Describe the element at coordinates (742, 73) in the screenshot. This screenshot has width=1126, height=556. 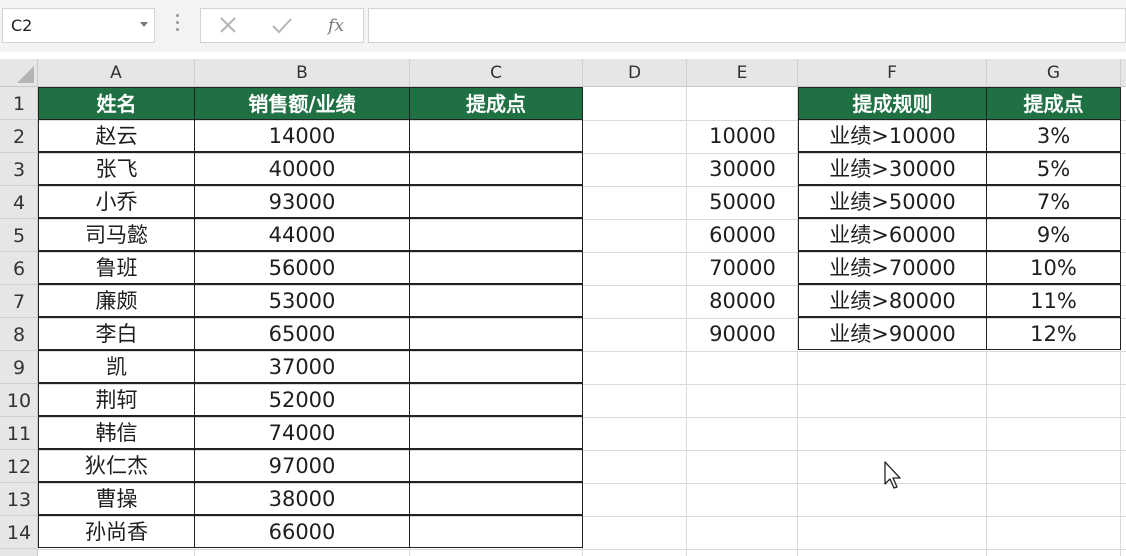
I see `column-header-e: E` at that location.